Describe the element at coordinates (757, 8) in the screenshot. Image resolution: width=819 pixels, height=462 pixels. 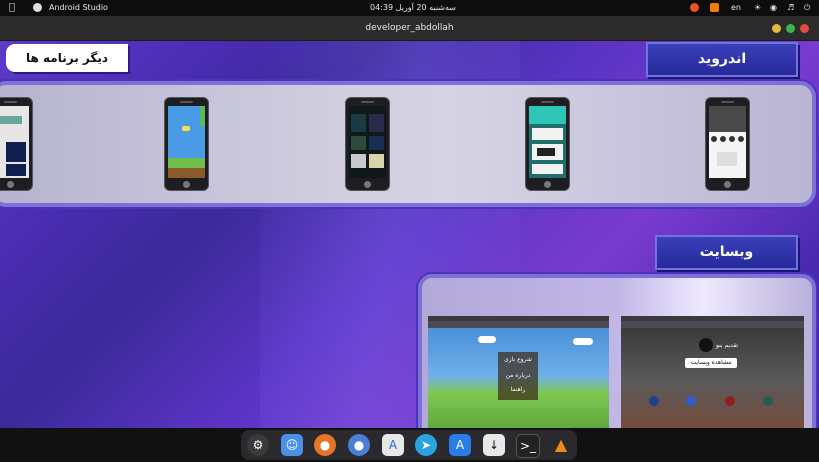
I see `night-light-icon: ☀` at that location.